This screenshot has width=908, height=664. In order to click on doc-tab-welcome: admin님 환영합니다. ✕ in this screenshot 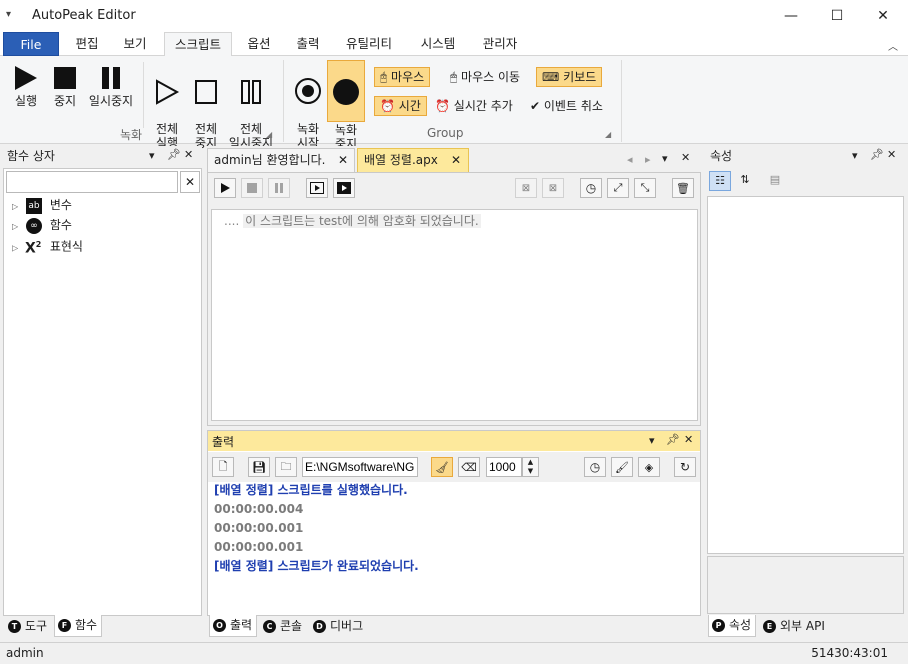, I will do `click(281, 160)`.